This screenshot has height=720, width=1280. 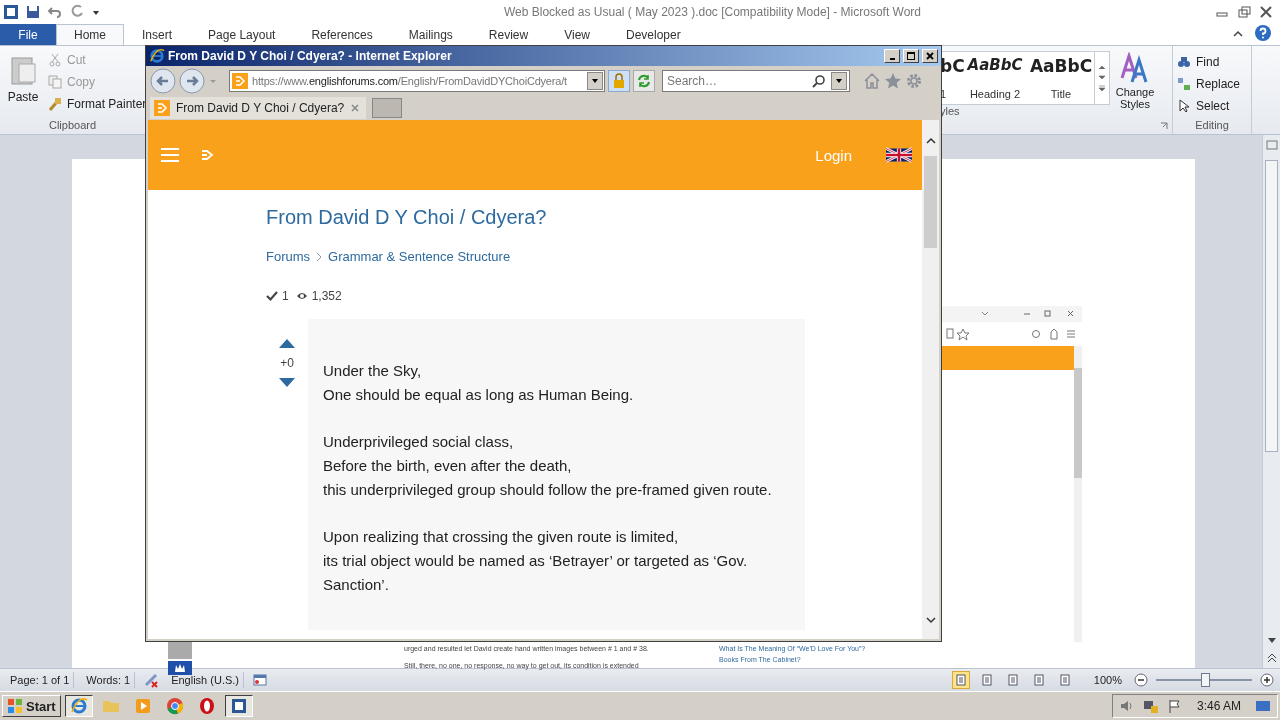 I want to click on proofing-icon, so click(x=151, y=680).